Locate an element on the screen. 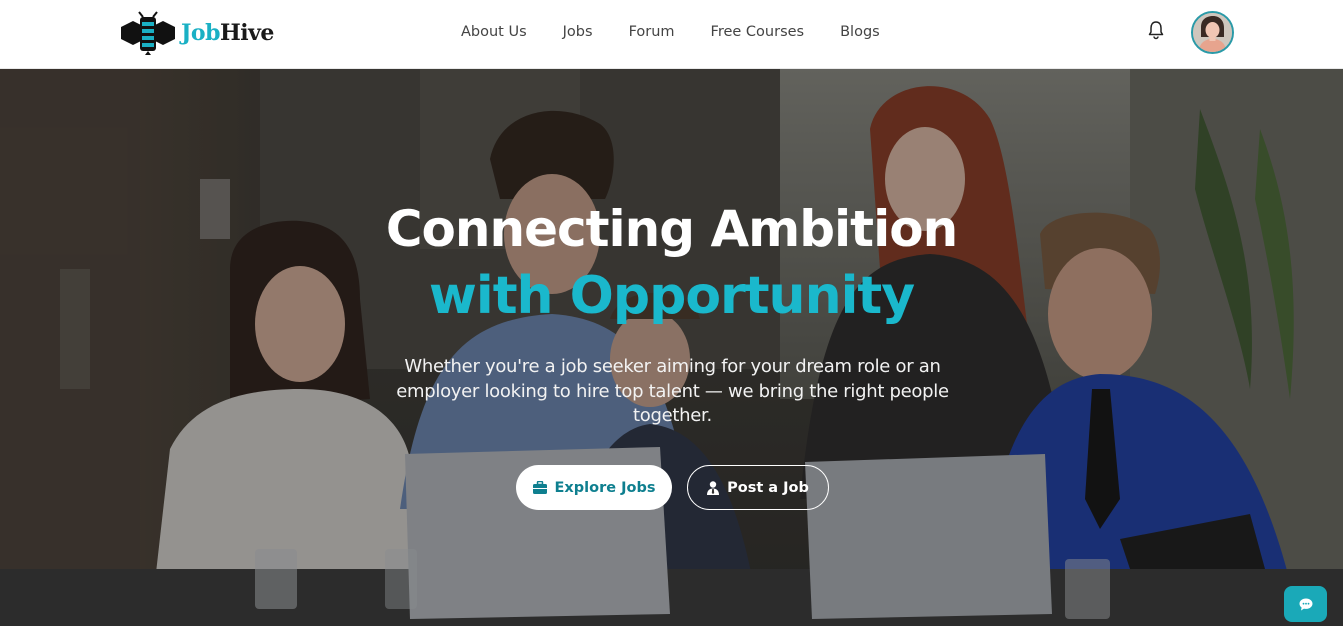 This screenshot has height=626, width=1343. brand-logo: JobHive is located at coordinates (196, 33).